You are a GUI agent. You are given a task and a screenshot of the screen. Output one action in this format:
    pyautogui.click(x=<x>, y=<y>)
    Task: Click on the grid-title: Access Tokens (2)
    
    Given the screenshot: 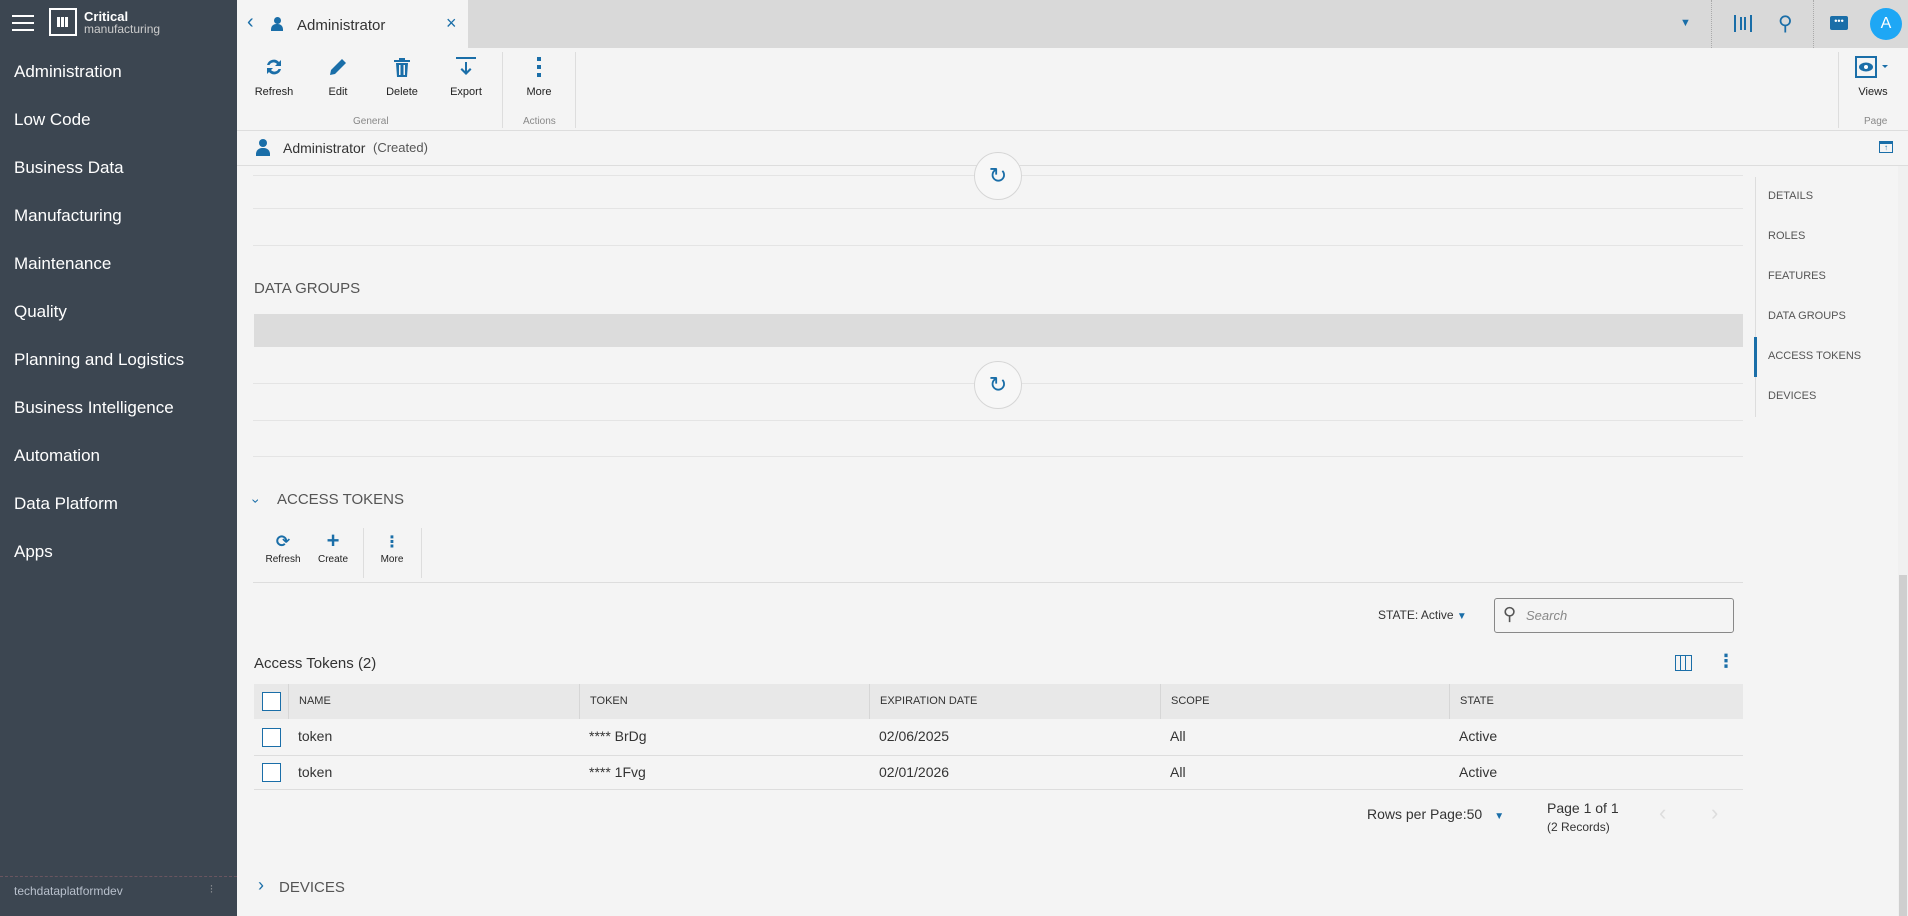 What is the action you would take?
    pyautogui.click(x=315, y=663)
    